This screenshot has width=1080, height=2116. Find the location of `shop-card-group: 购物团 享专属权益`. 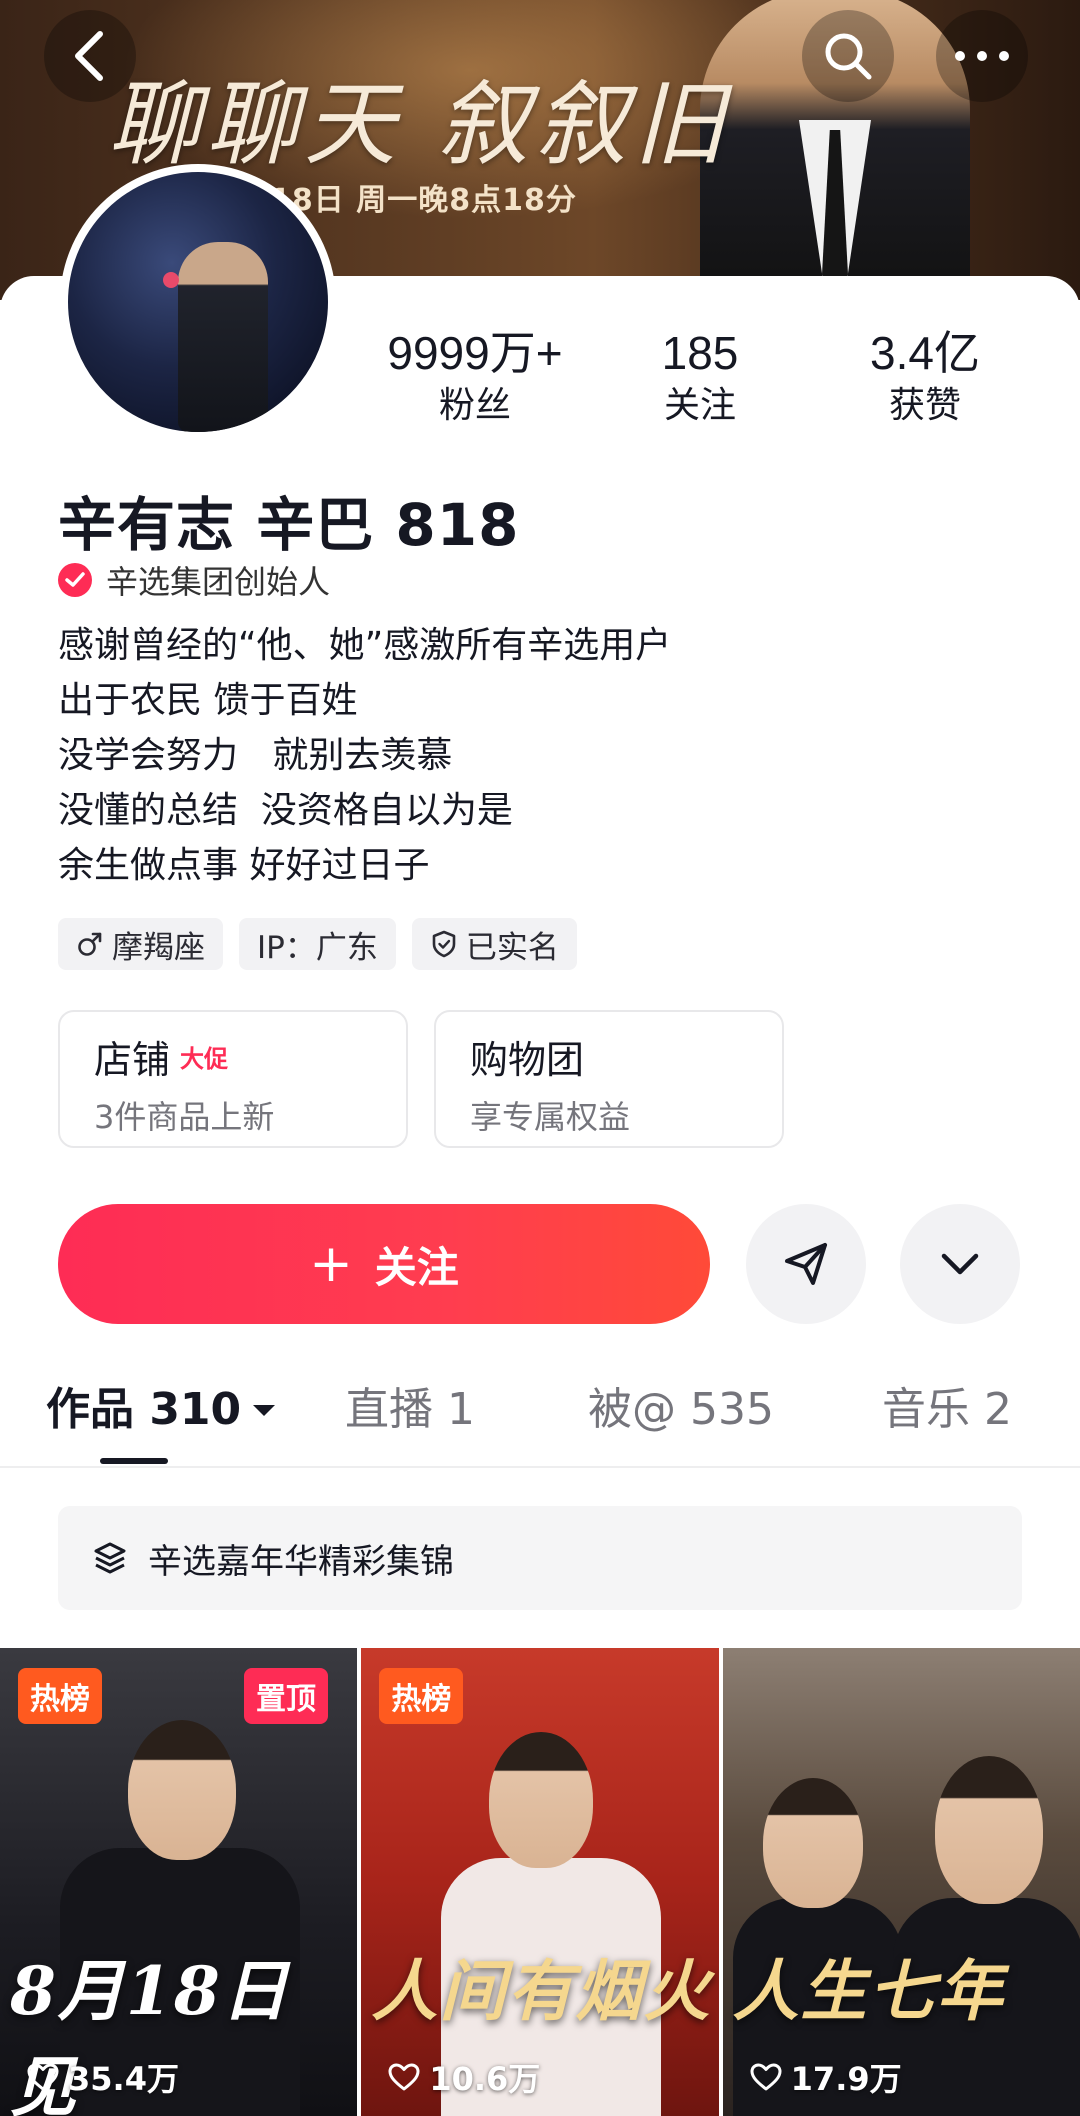

shop-card-group: 购物团 享专属权益 is located at coordinates (609, 1079).